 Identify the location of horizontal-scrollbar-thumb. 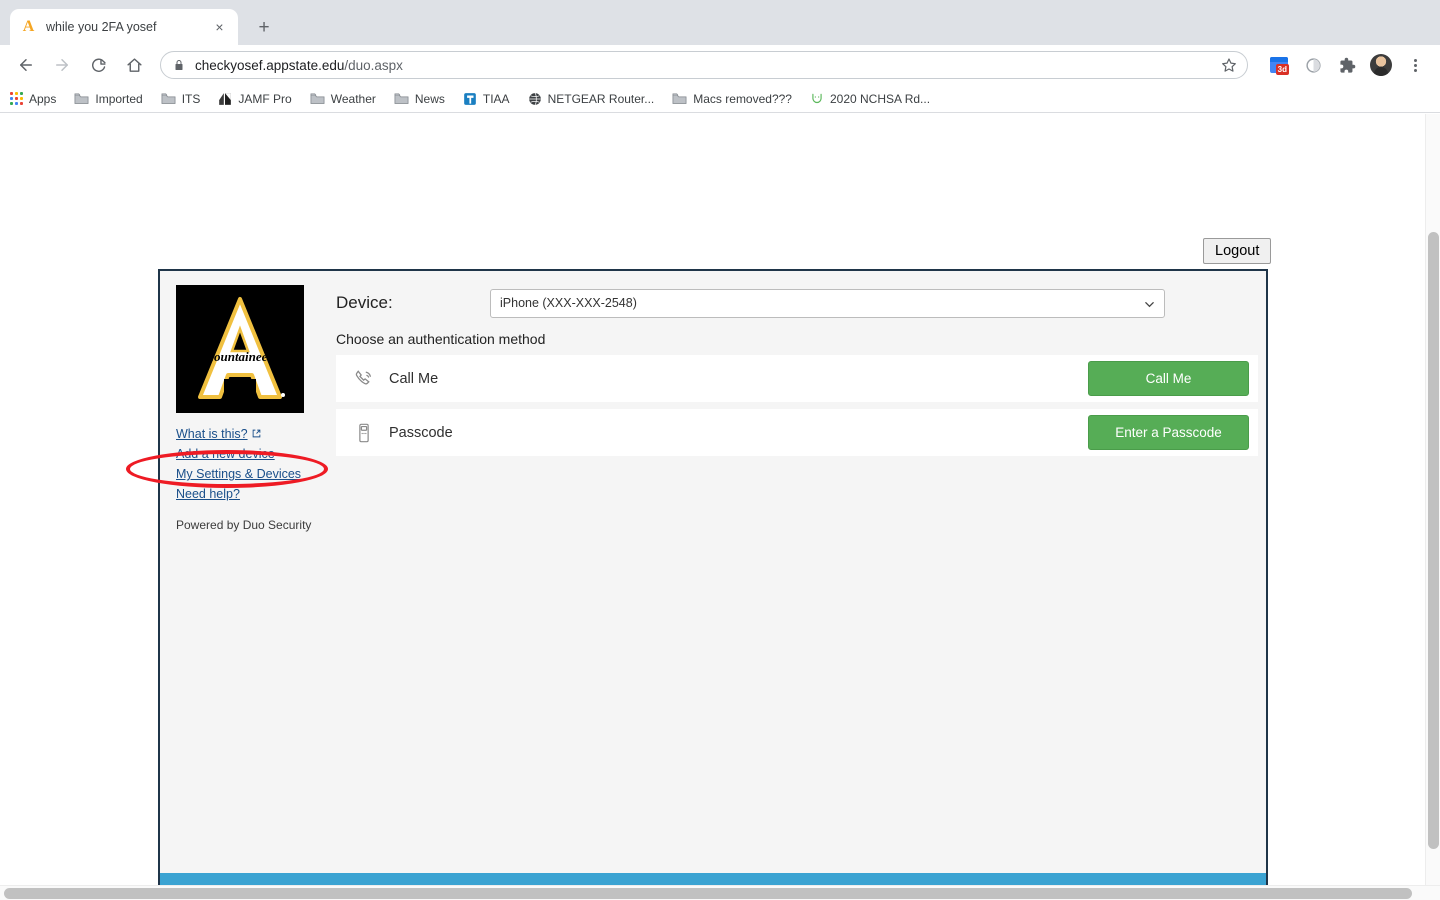
(708, 893).